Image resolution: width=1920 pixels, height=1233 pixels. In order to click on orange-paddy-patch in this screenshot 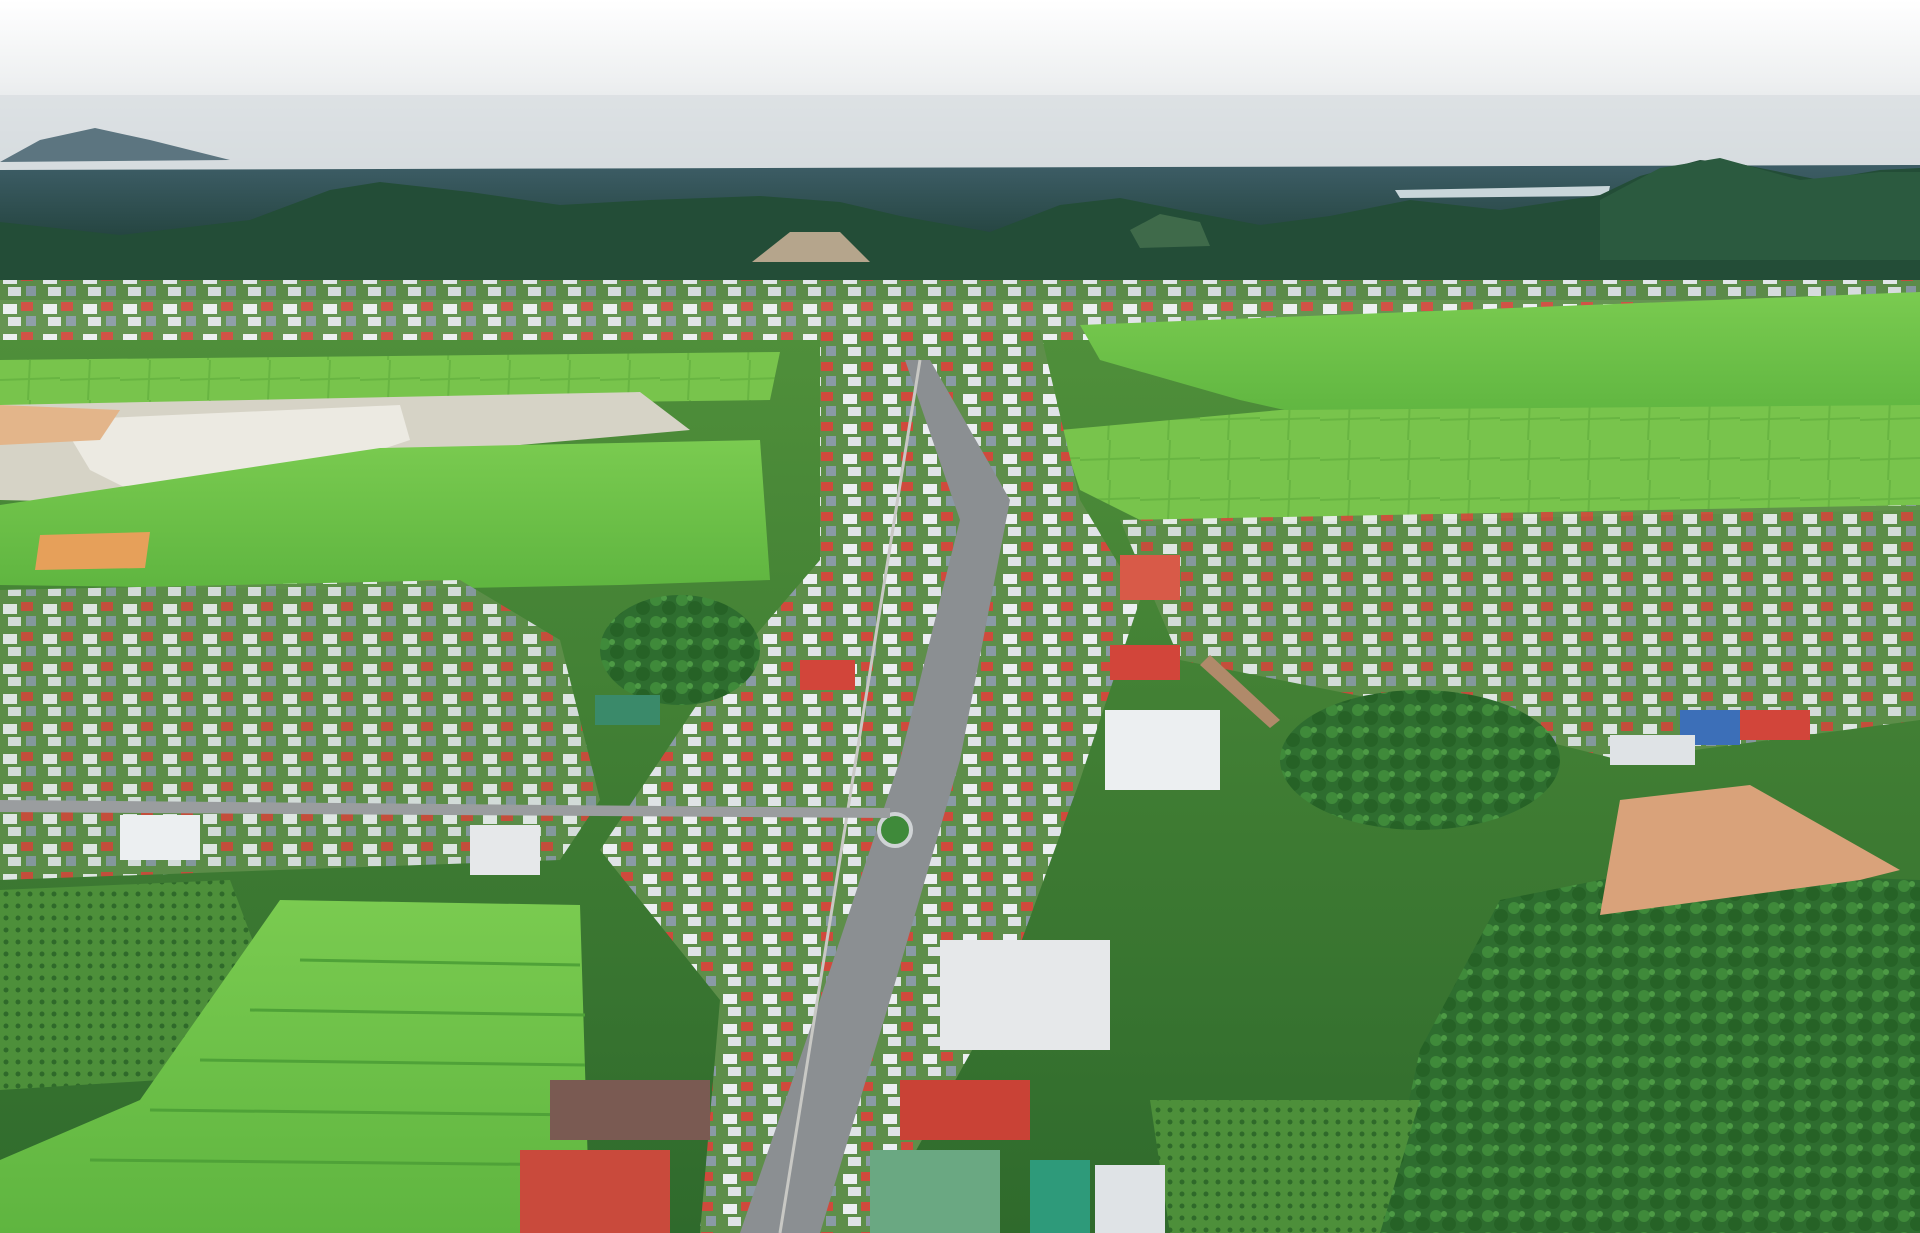, I will do `click(92, 551)`.